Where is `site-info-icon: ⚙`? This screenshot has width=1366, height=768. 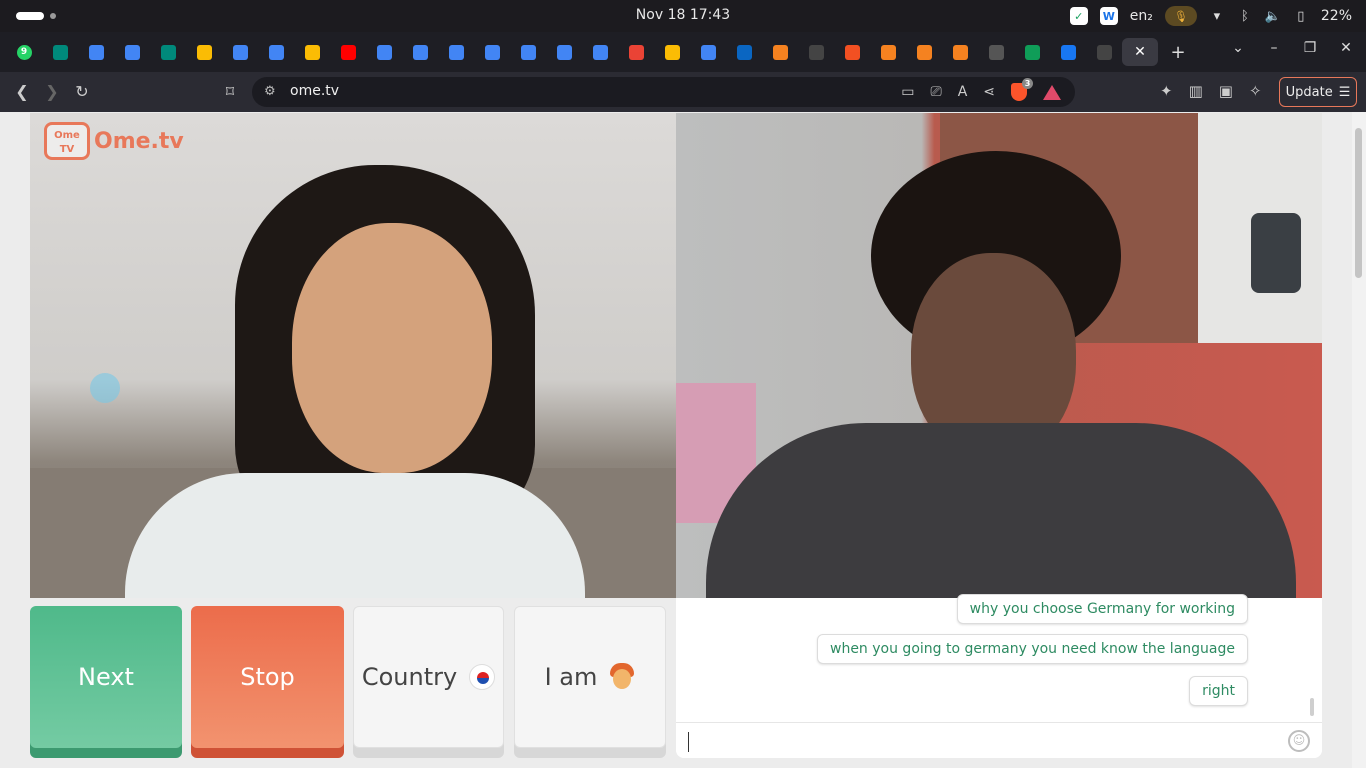 site-info-icon: ⚙ is located at coordinates (270, 91).